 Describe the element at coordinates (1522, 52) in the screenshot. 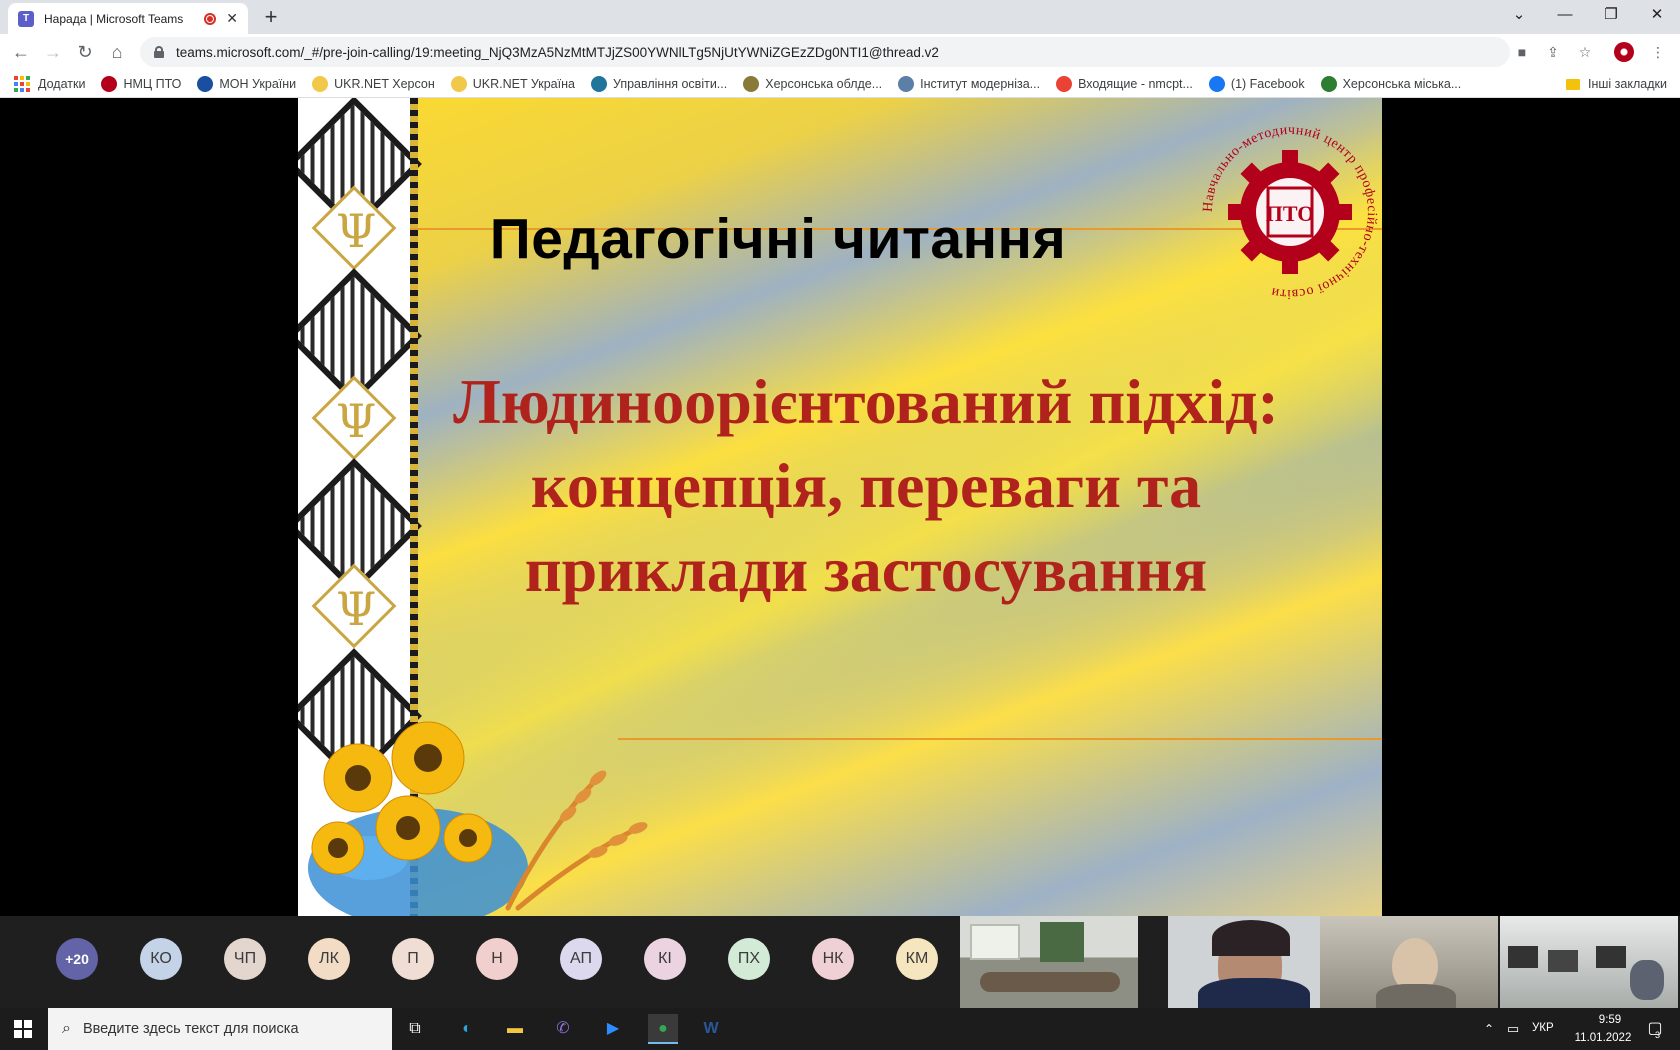

I see `camera-icon: ■` at that location.